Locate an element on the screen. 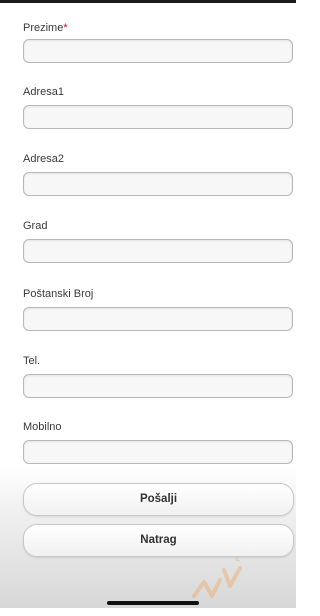  top-divider is located at coordinates (148, 1).